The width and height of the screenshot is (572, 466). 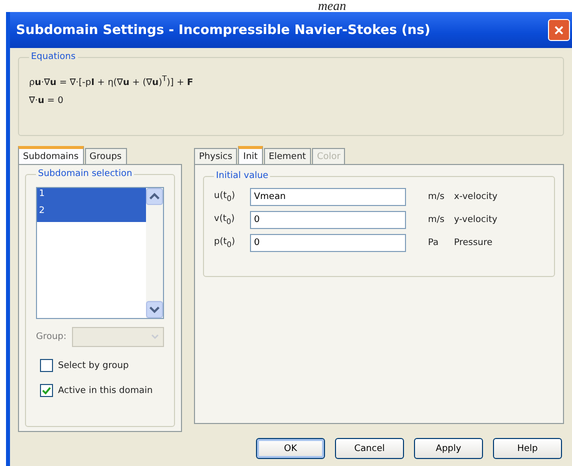 What do you see at coordinates (155, 309) in the screenshot?
I see `scroll-down-icon` at bounding box center [155, 309].